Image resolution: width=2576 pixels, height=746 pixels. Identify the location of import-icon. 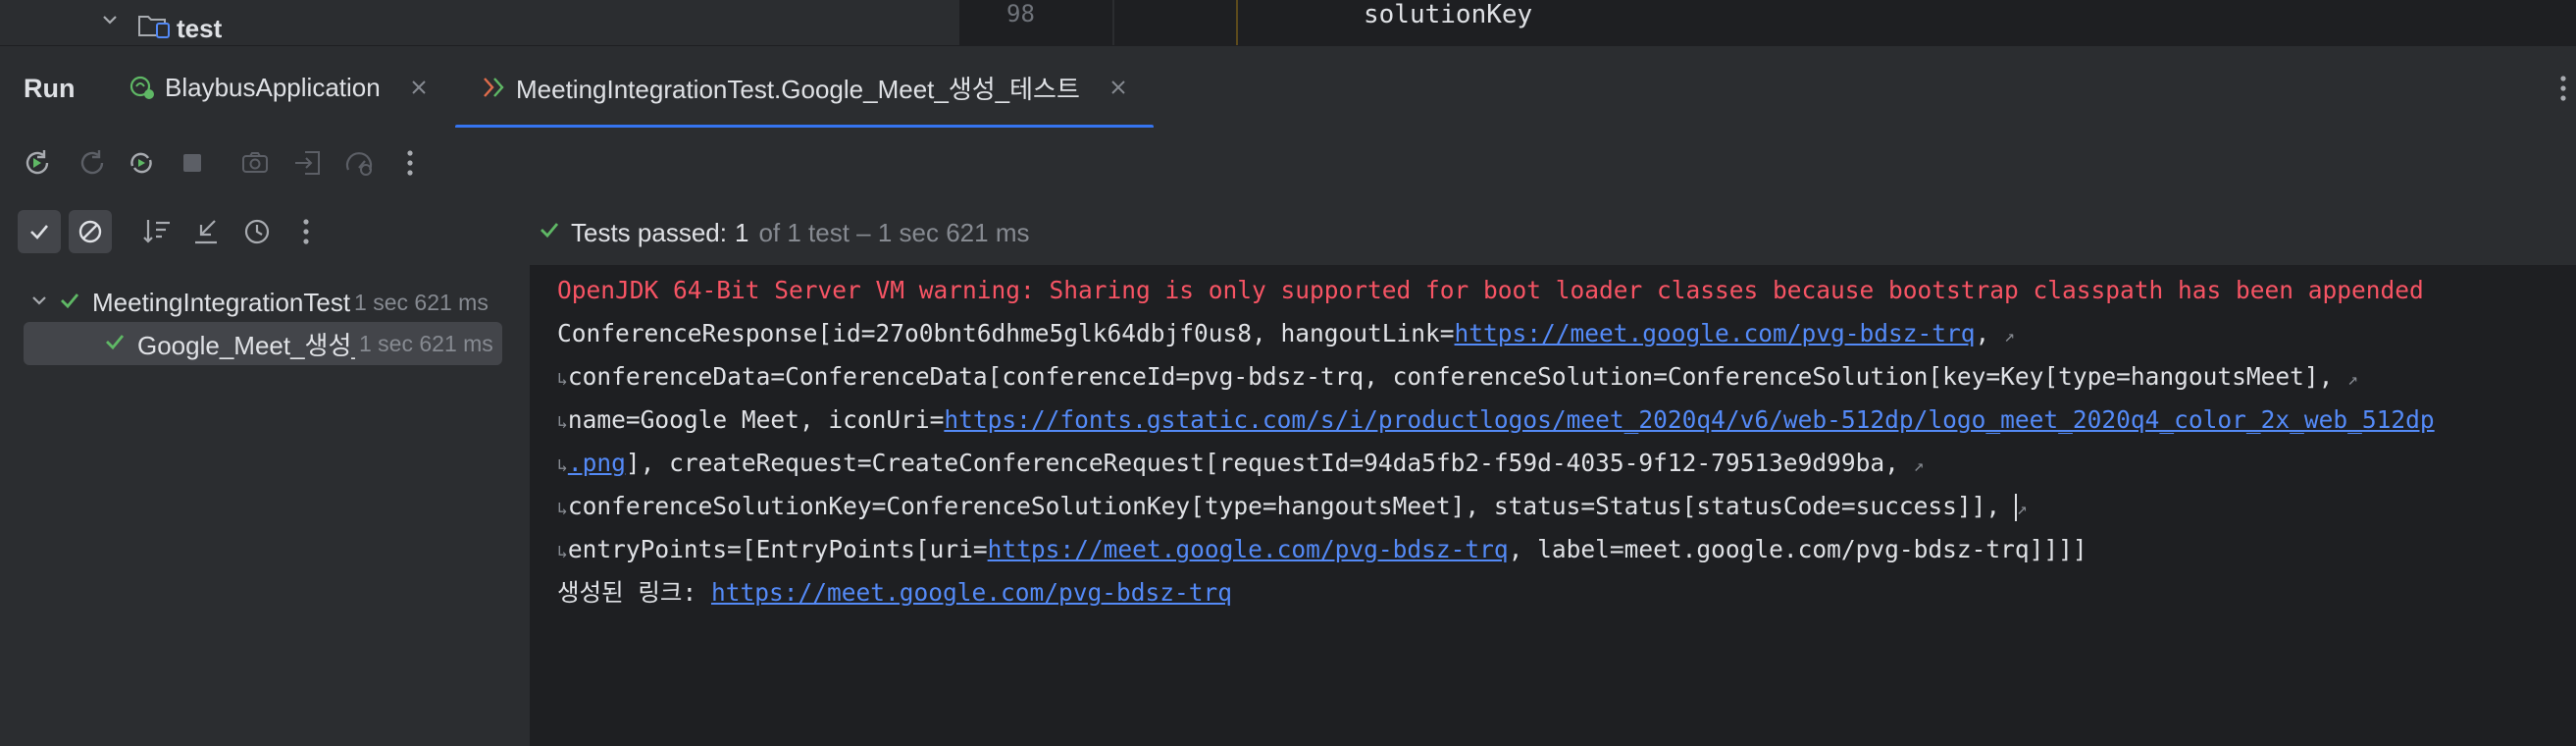
(308, 163).